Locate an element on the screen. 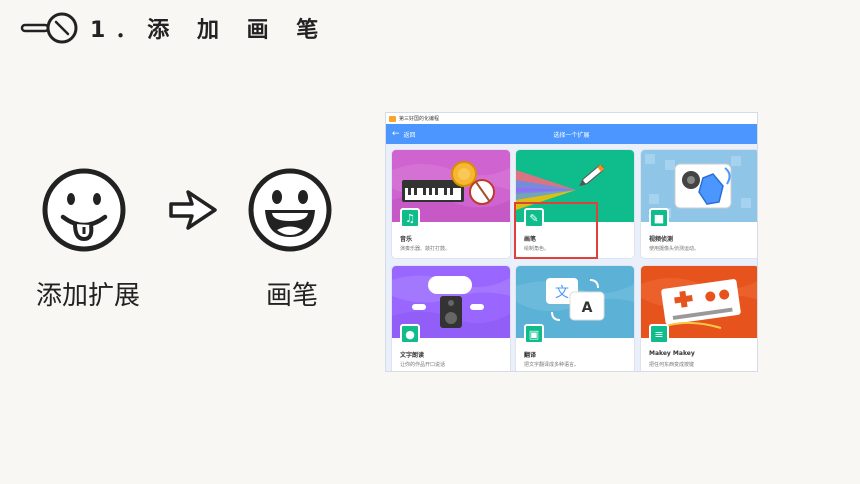  extension-library-navbar: ← 返回 选择一个扩展 is located at coordinates (571, 134).